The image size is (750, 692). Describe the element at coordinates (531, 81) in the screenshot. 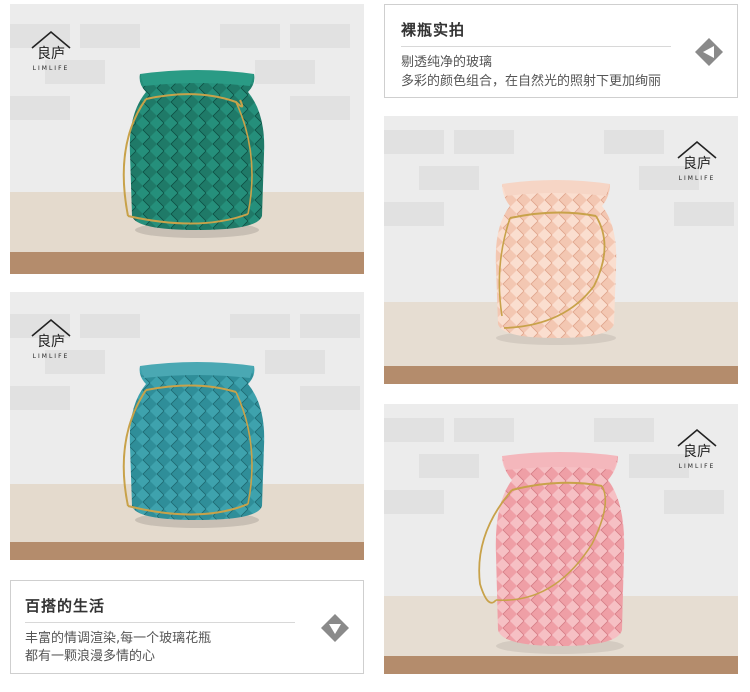

I see `panel-line-2: 多彩的颜色组合，在自然光的照射下更加绚丽` at that location.